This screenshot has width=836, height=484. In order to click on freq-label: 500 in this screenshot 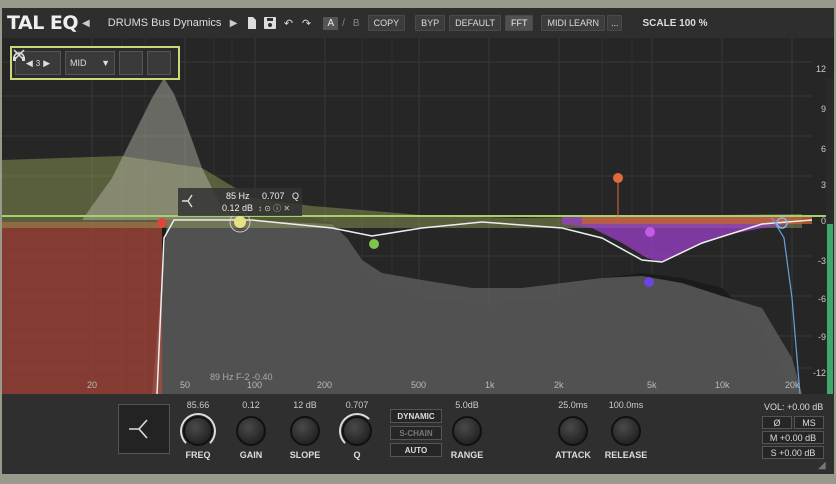, I will do `click(419, 385)`.